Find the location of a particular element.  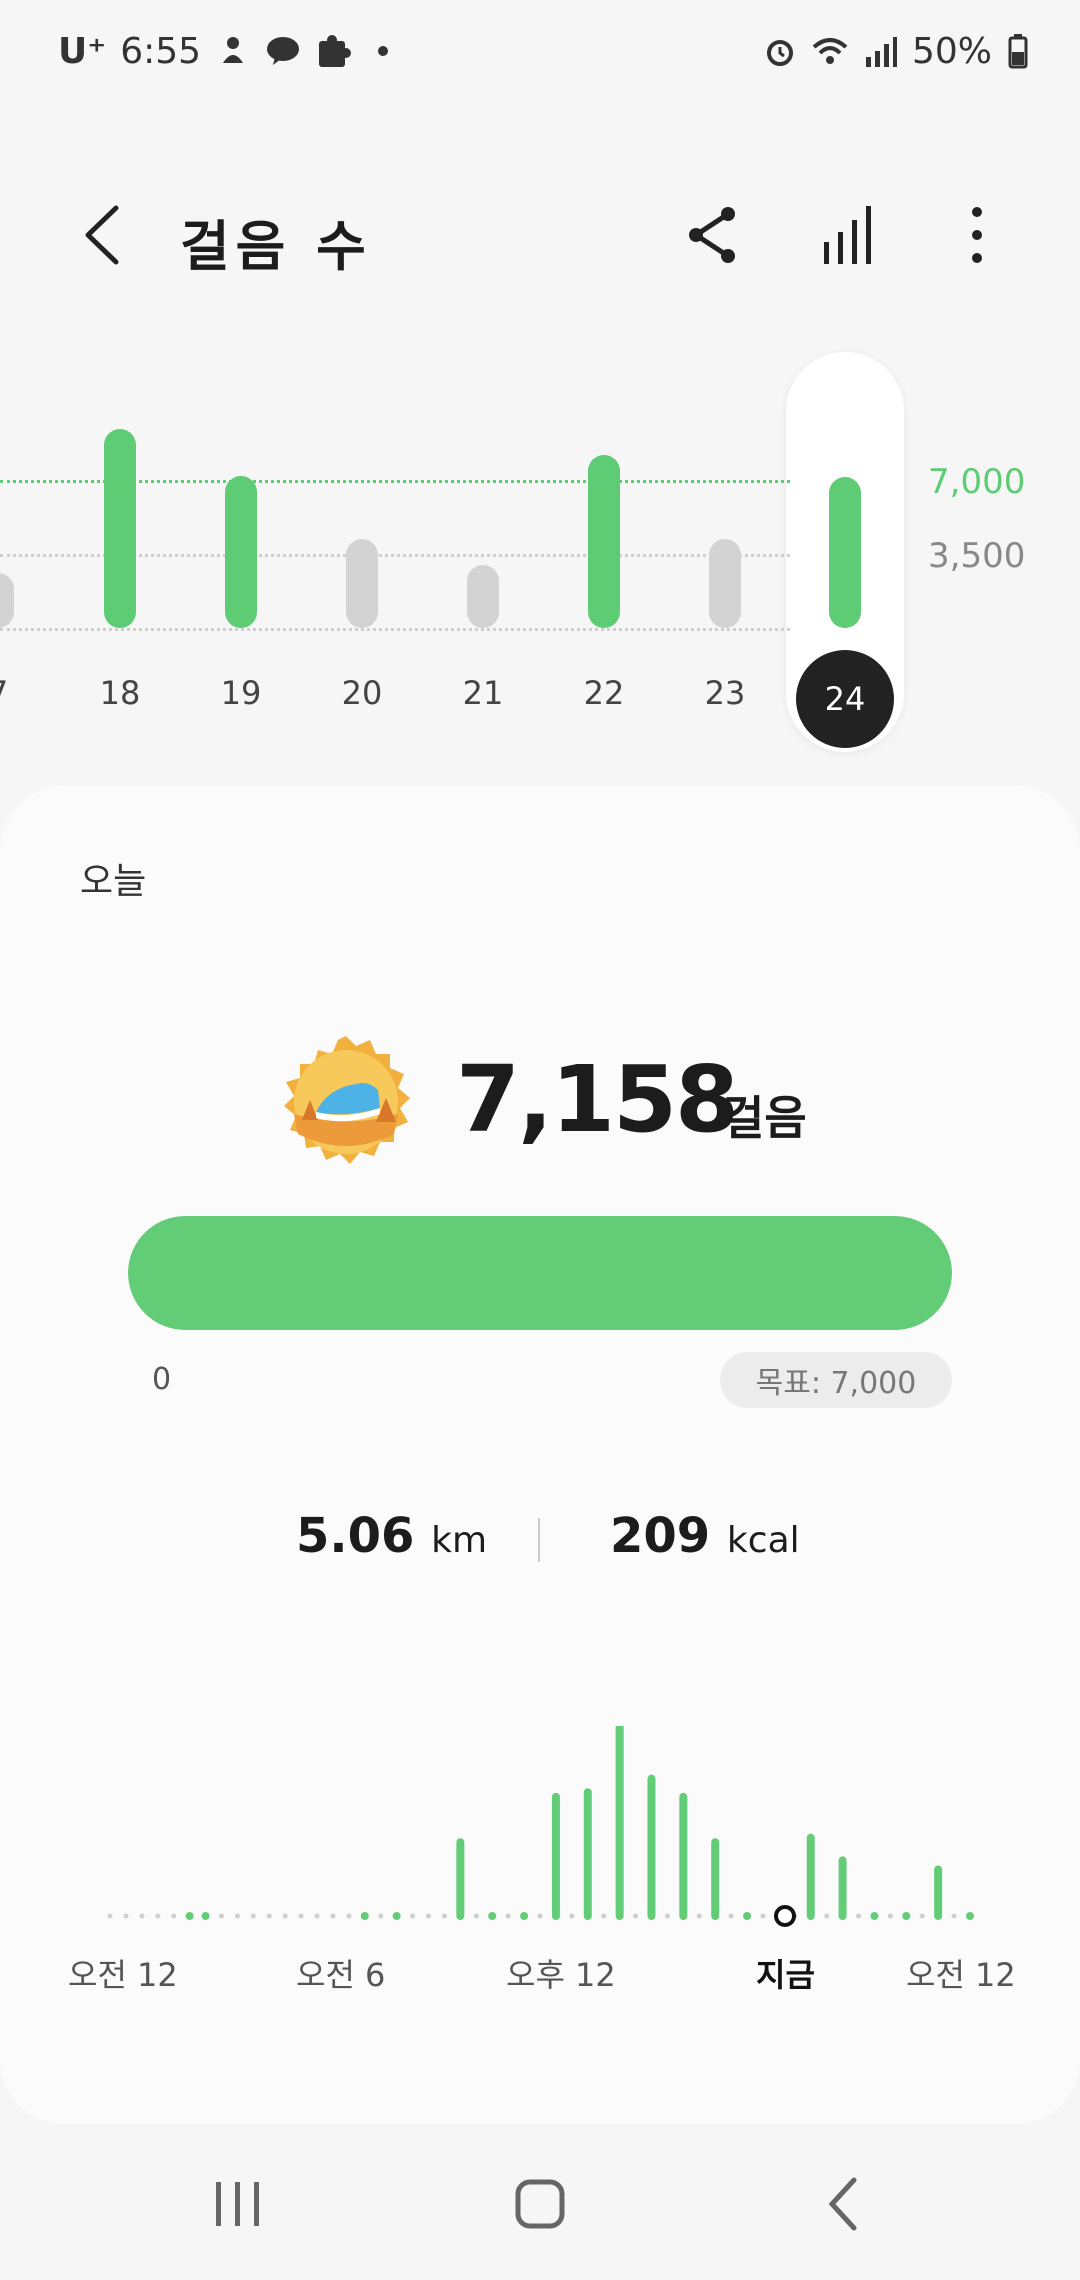

week-day-label-22: 22 is located at coordinates (604, 693).